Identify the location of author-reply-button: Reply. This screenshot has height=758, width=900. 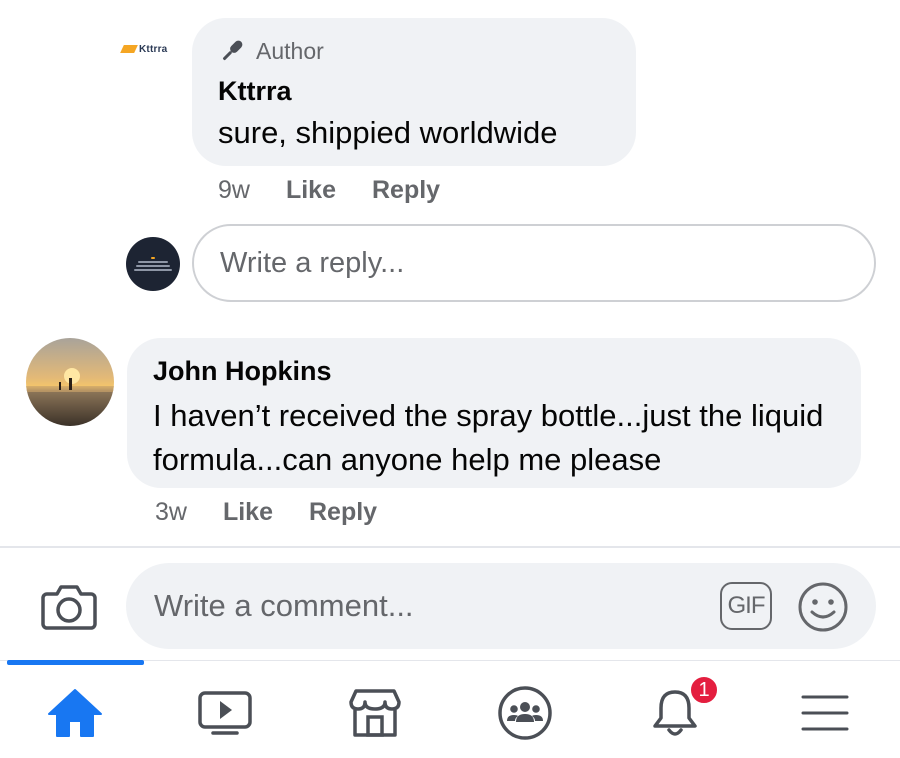
(406, 190).